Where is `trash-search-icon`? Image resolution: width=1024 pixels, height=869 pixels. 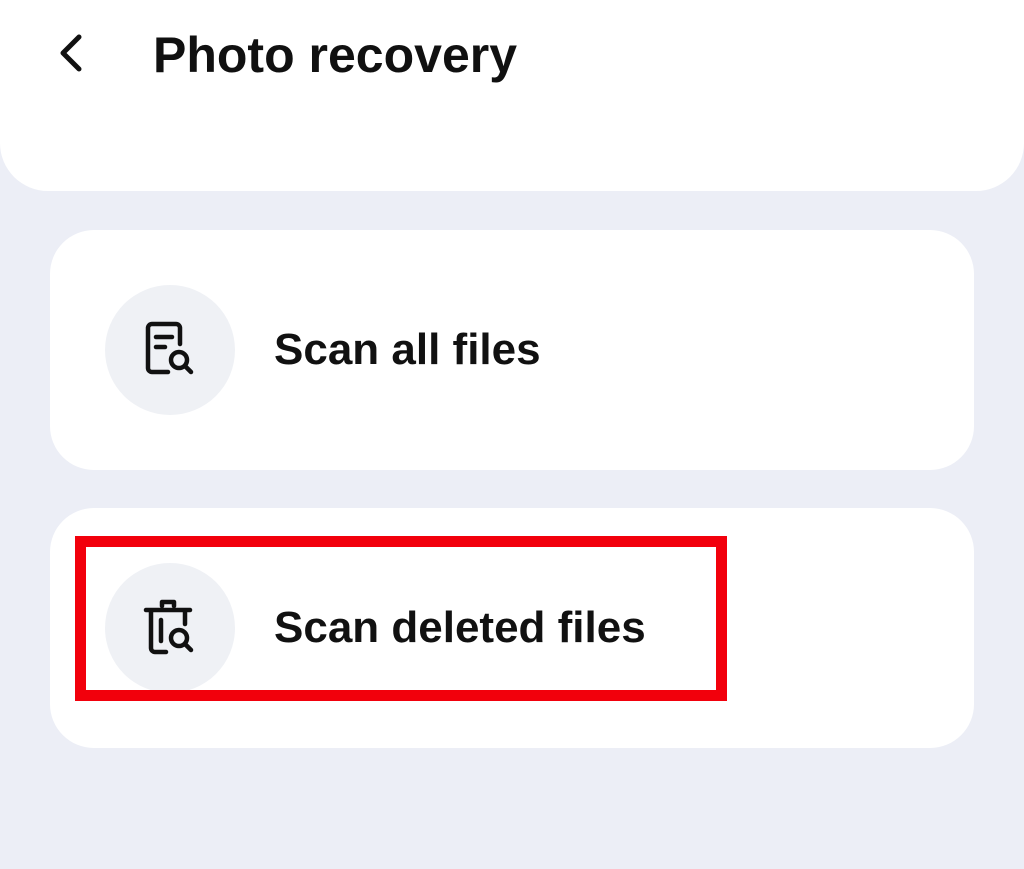 trash-search-icon is located at coordinates (168, 627).